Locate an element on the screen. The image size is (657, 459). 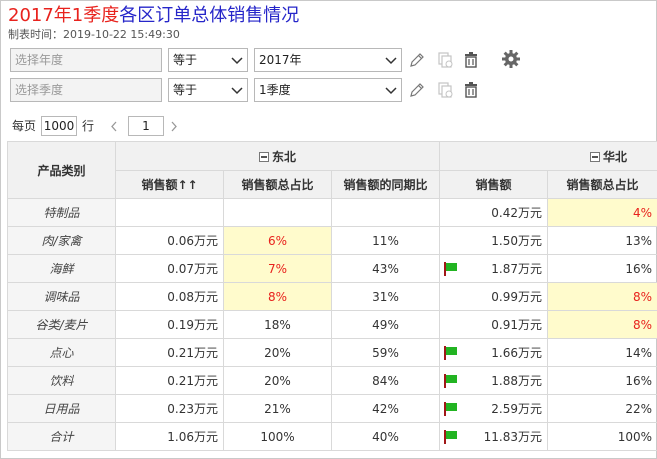
year-field-input: 选择年度 is located at coordinates (86, 60).